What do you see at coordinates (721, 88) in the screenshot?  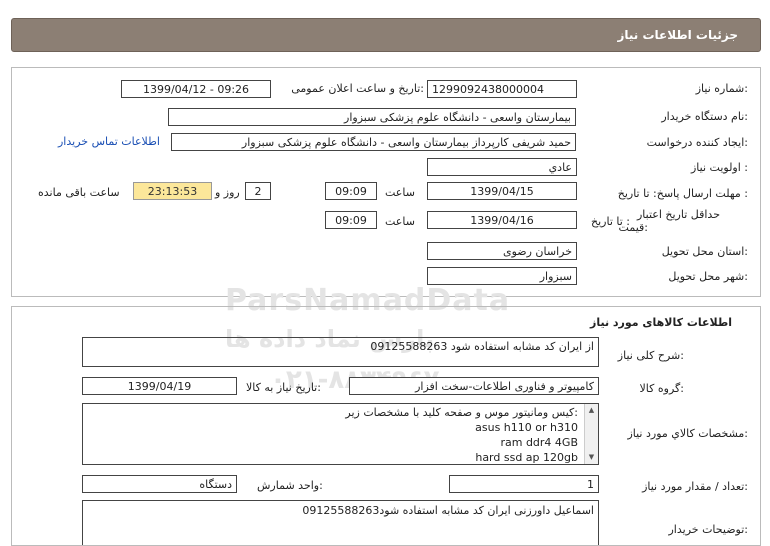 I see `need-number-label: شماره نیاز:` at bounding box center [721, 88].